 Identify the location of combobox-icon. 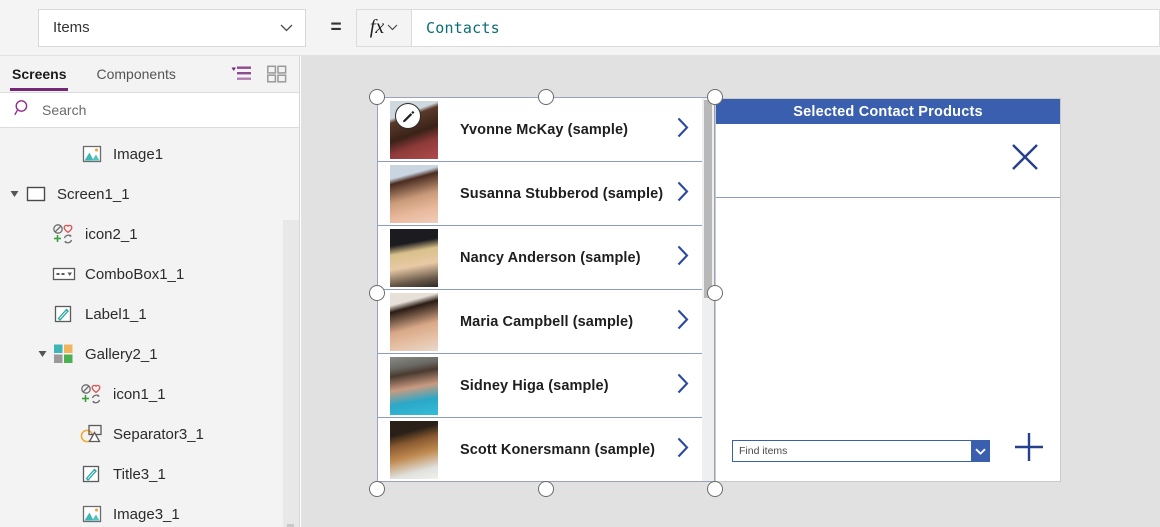
(64, 274).